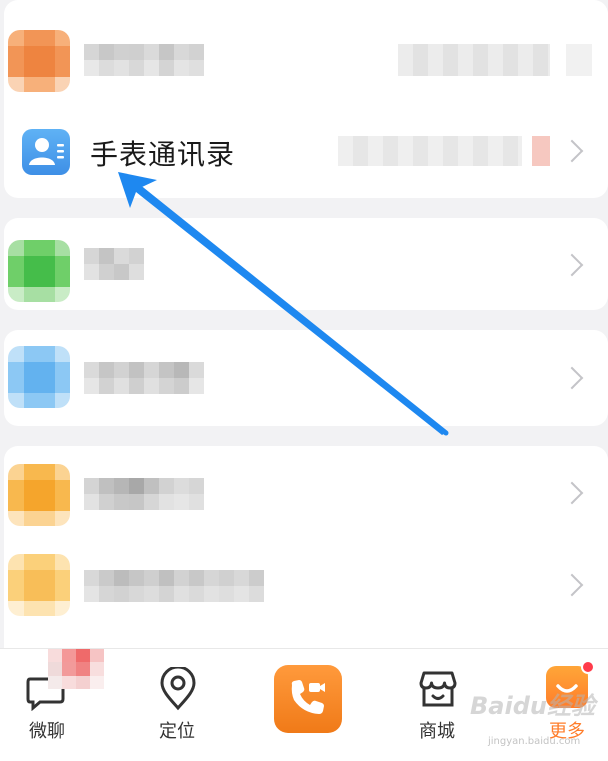 This screenshot has height=761, width=608. I want to click on app-icon-amber, so click(39, 495).